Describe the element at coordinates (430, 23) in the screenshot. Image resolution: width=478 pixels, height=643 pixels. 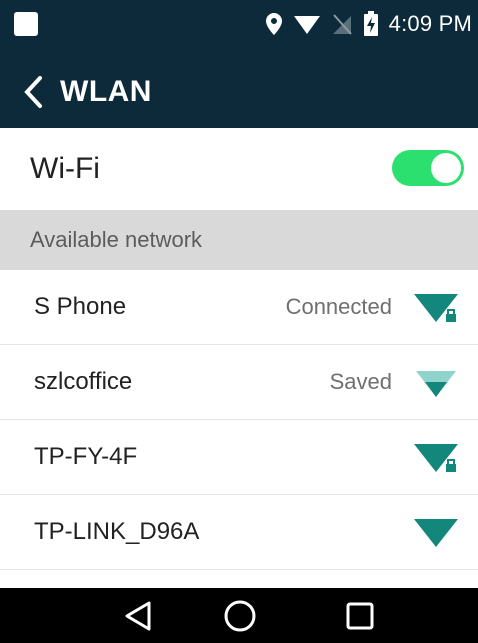
I see `status-time: 4:09 PM` at that location.